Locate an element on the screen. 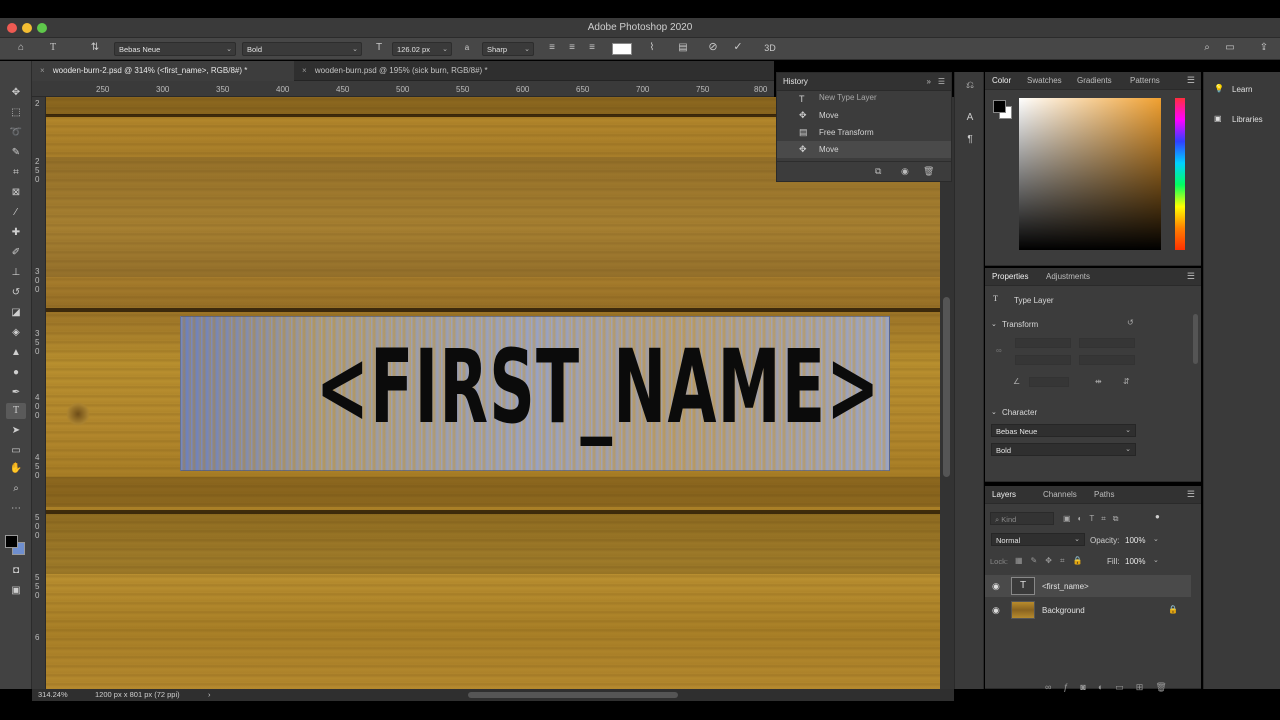 This screenshot has height=720, width=1280. frame-tool-icon: ⊠ is located at coordinates (16, 193).